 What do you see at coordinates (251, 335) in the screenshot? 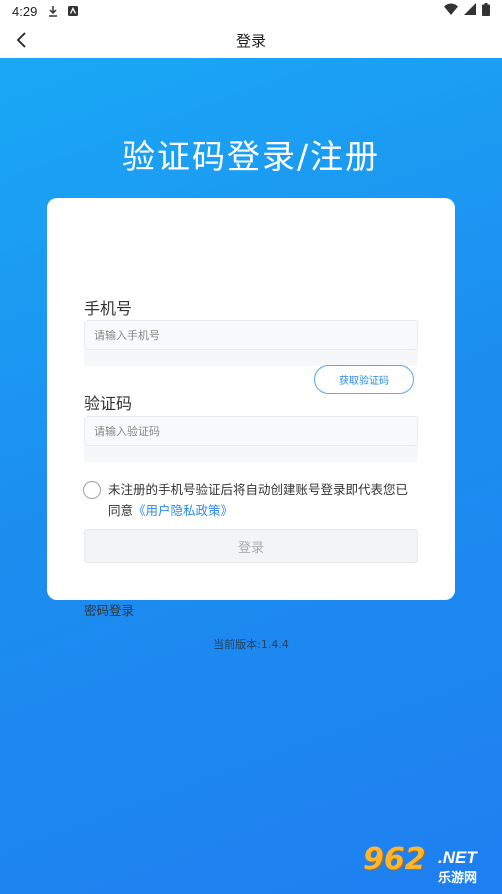
I see `phone-input` at bounding box center [251, 335].